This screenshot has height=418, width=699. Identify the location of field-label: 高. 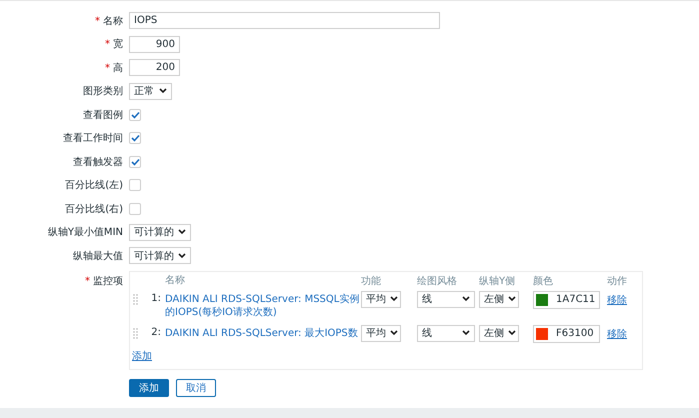
(118, 68).